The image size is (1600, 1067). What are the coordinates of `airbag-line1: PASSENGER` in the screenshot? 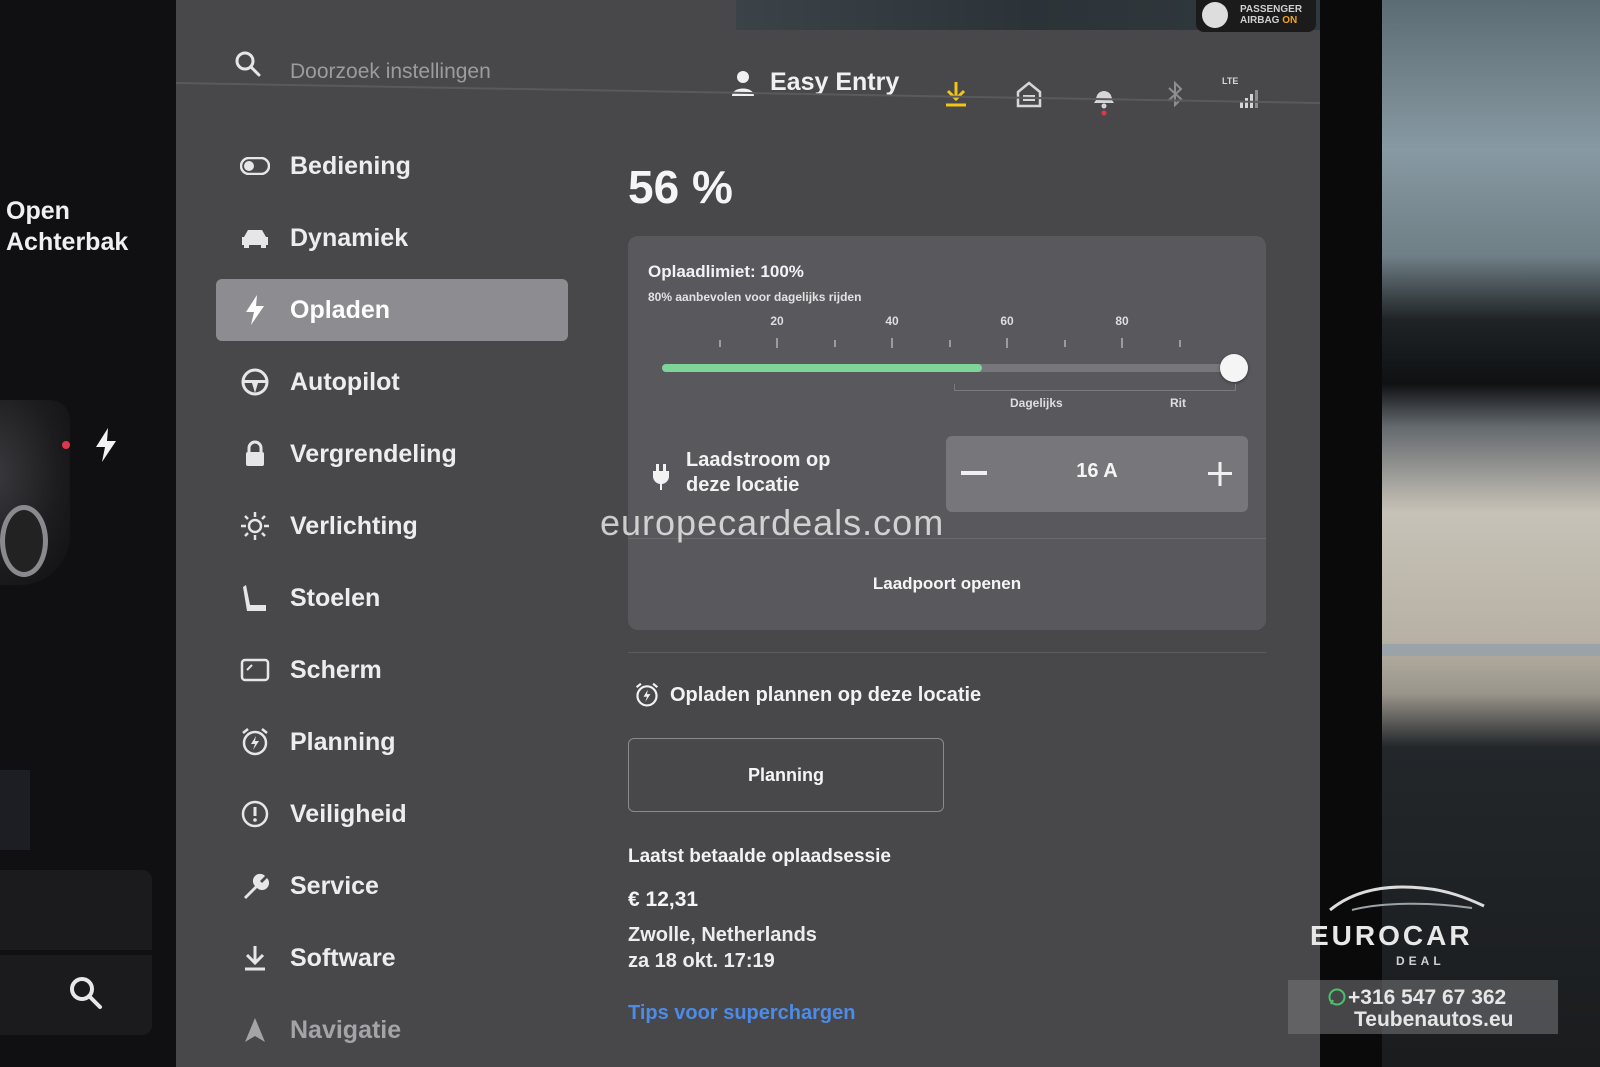 It's located at (1271, 9).